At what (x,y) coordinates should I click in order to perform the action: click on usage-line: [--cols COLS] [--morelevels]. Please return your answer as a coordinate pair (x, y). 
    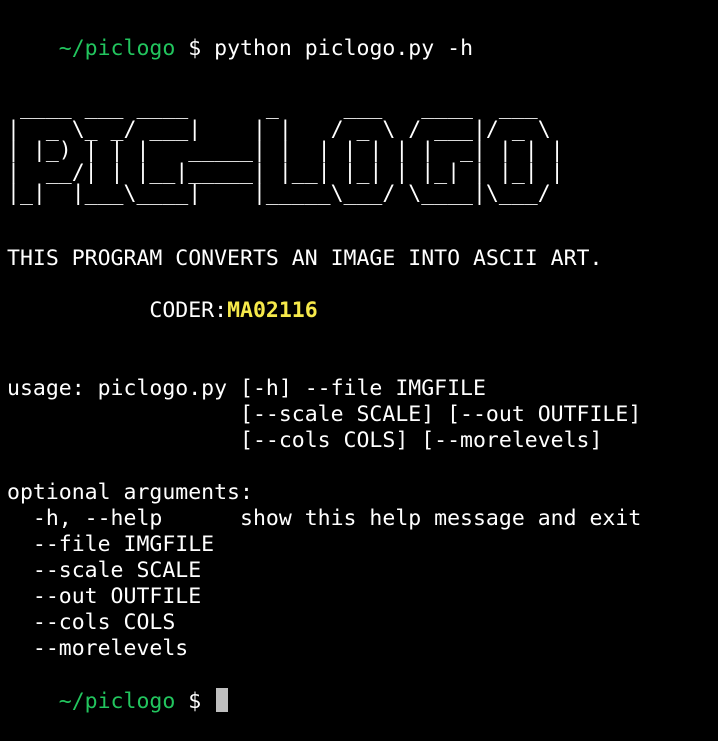
    Looking at the image, I should click on (305, 440).